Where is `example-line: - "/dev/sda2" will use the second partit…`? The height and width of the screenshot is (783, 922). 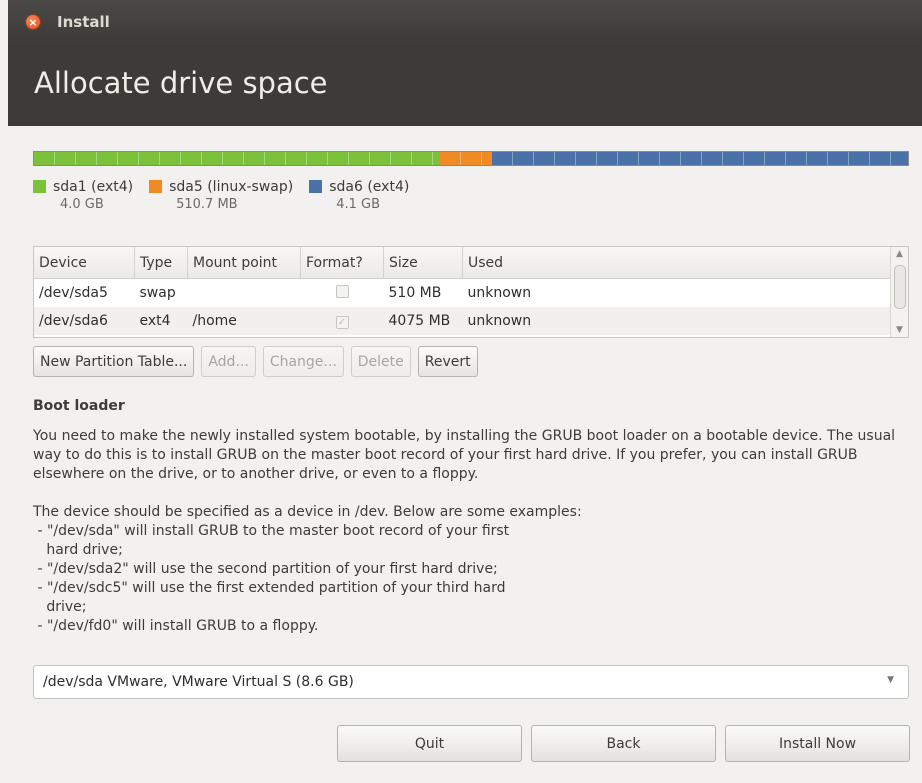 example-line: - "/dev/sda2" will use the second partit… is located at coordinates (265, 569).